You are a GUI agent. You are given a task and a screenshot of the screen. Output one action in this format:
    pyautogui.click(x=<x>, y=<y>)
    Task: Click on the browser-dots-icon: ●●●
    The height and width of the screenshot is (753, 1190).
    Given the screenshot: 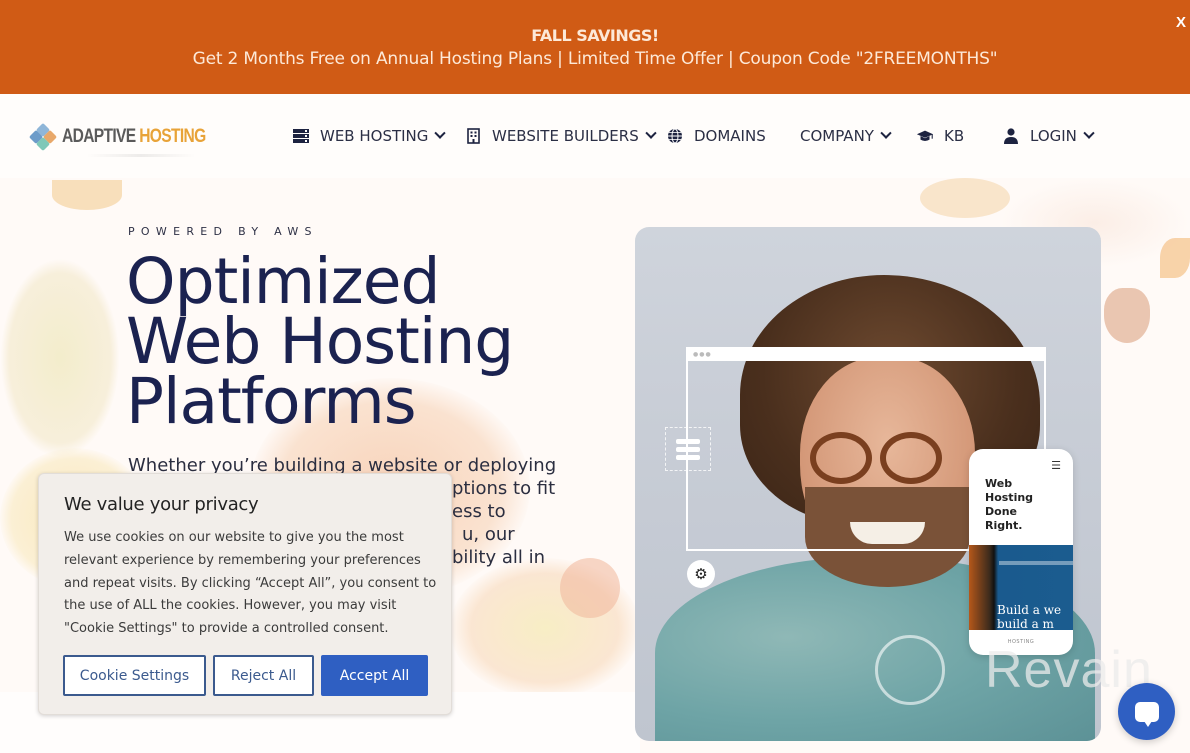 What is the action you would take?
    pyautogui.click(x=702, y=354)
    